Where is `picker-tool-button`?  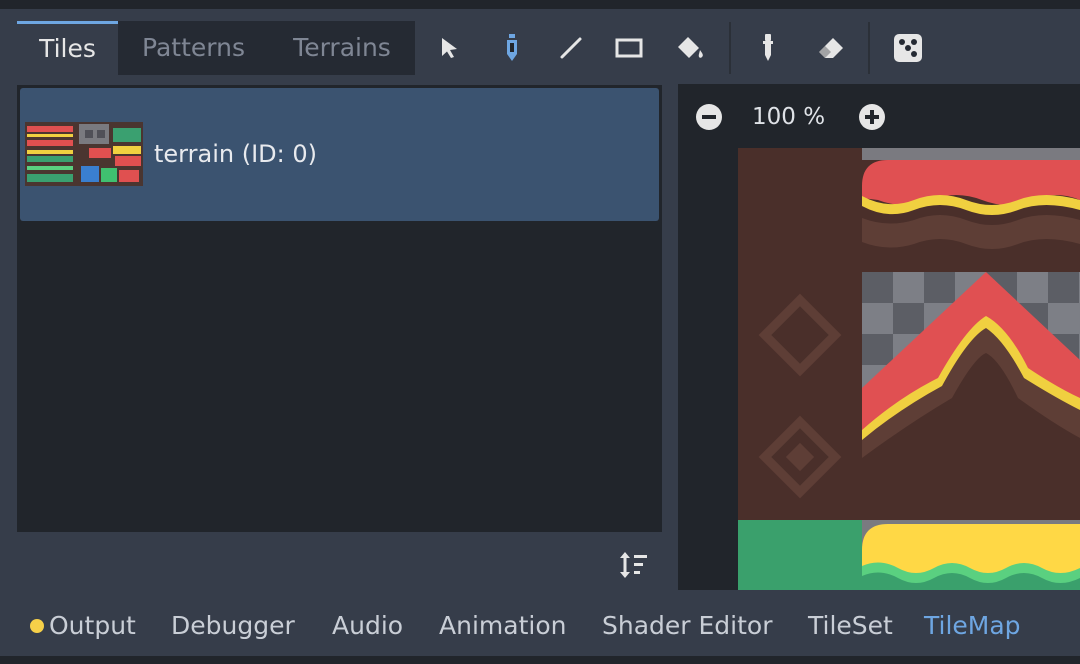 picker-tool-button is located at coordinates (768, 48).